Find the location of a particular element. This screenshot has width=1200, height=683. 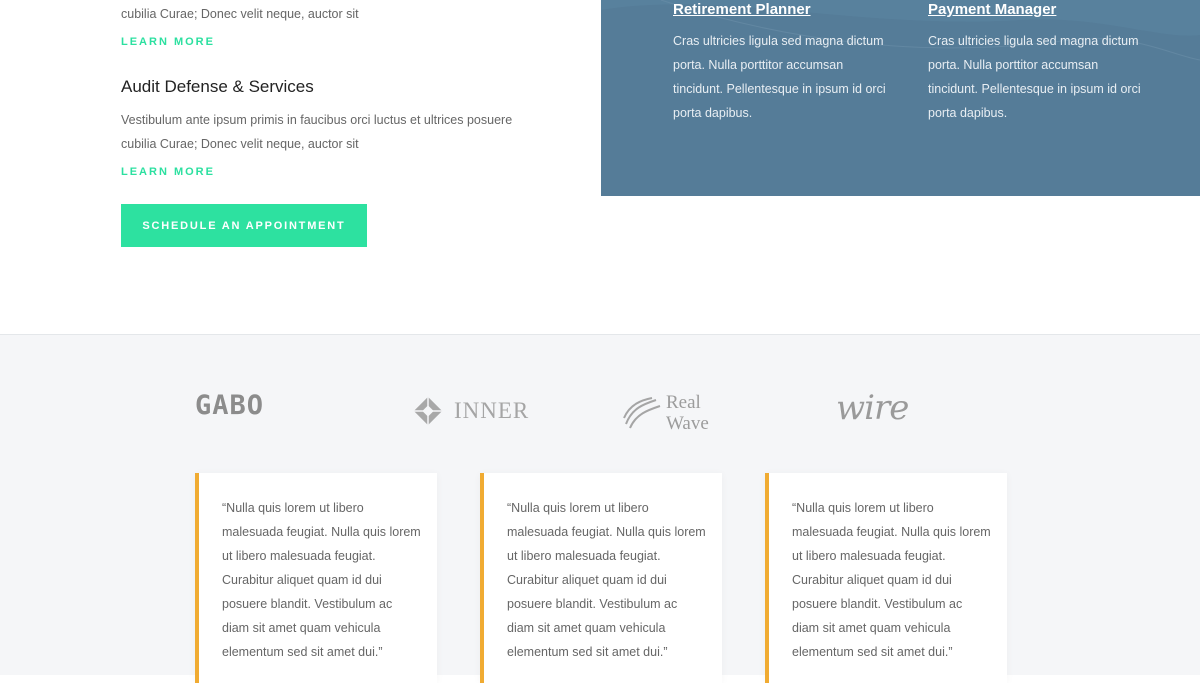

feature-title-link: Retirement Planner is located at coordinates (742, 10).